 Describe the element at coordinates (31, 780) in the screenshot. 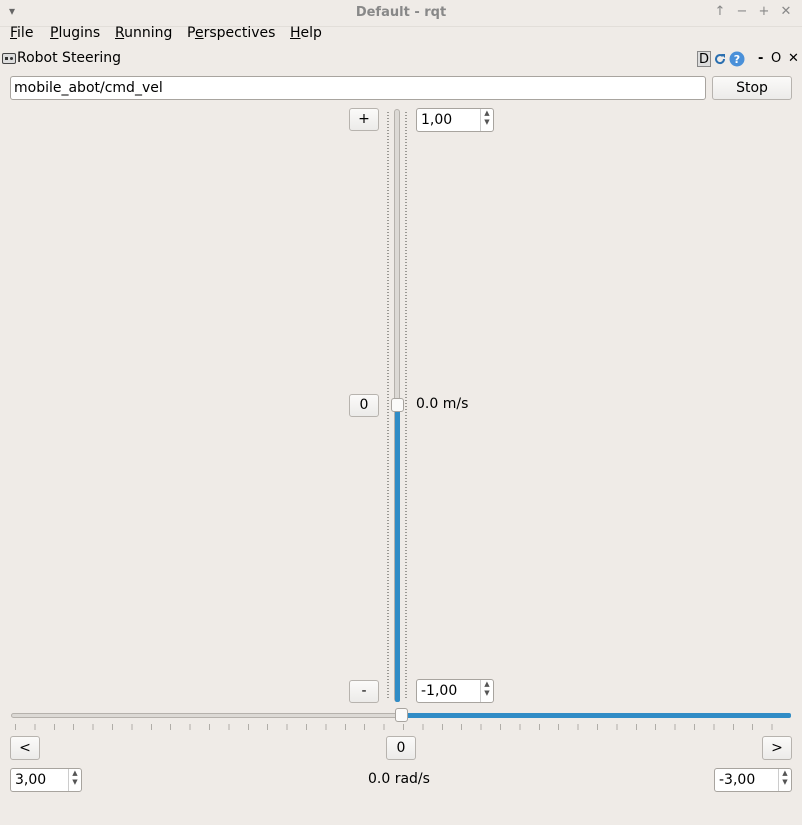

I see `angular-max-value: 3,00` at that location.